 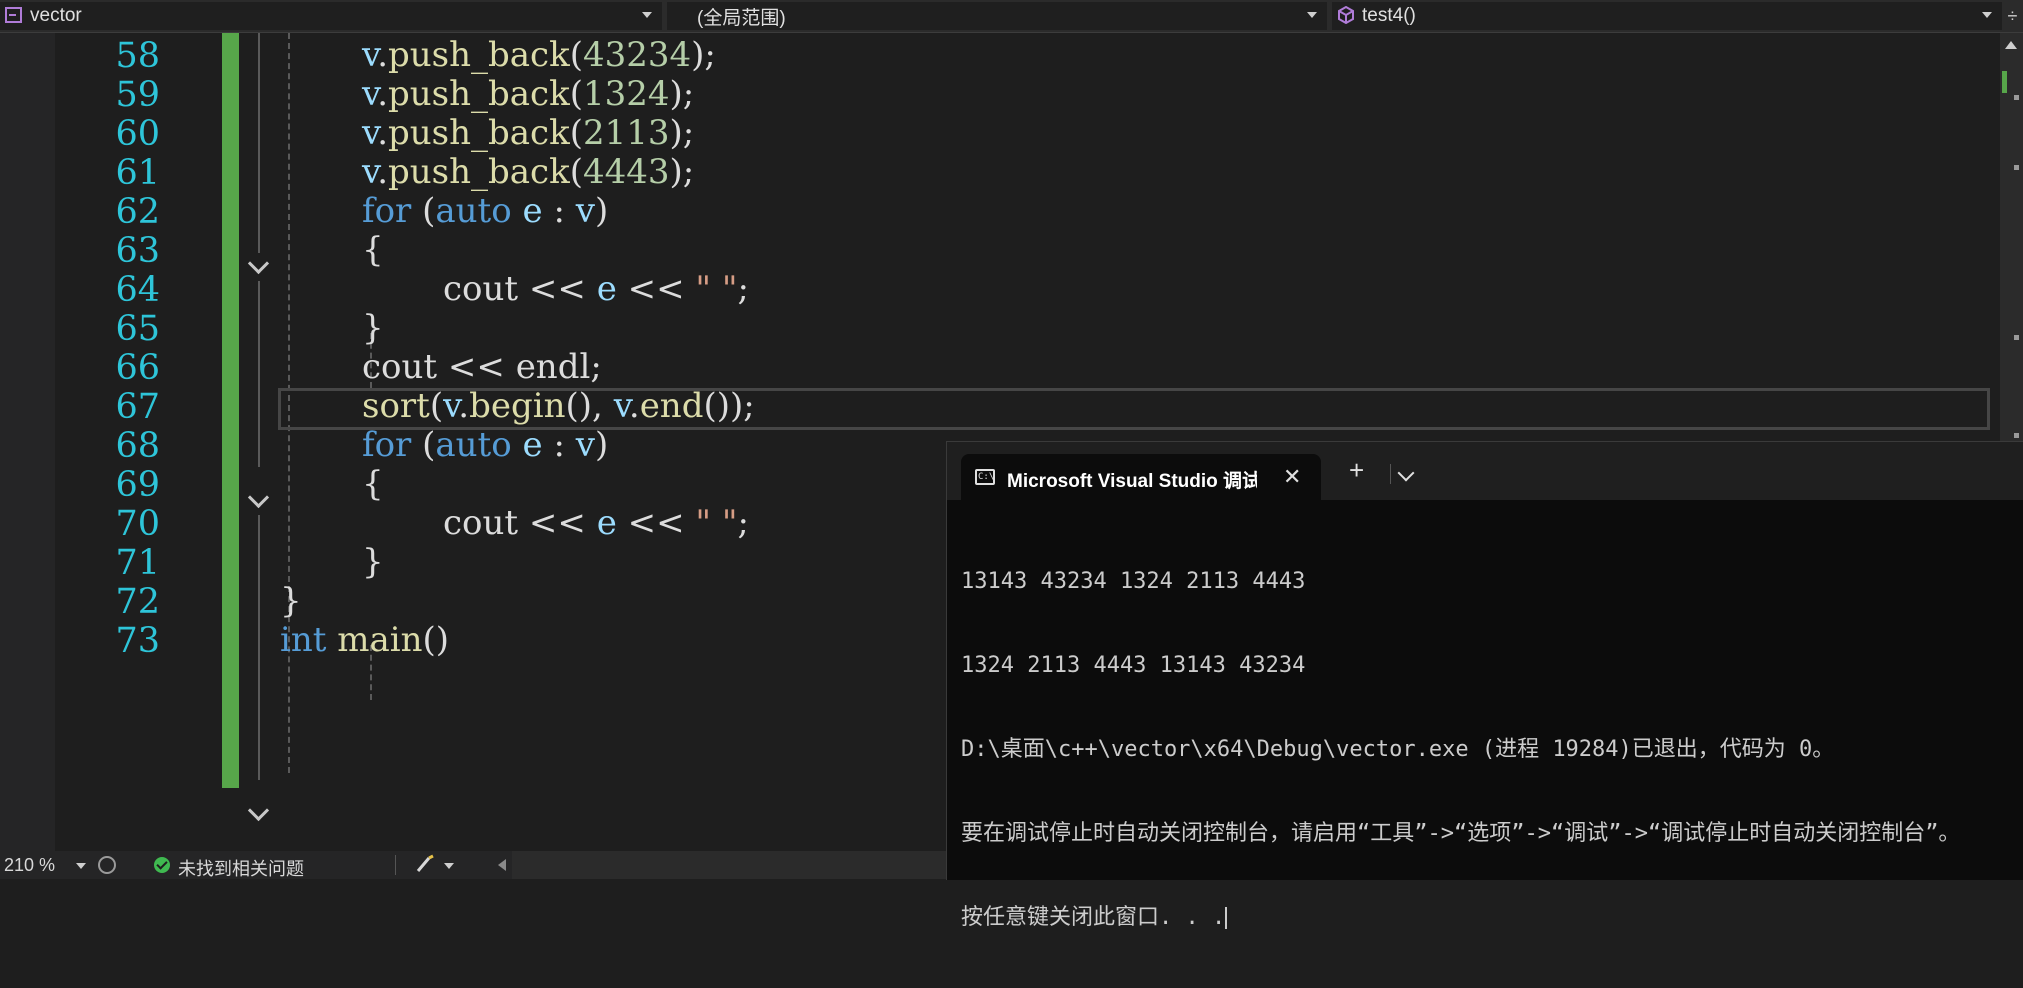 What do you see at coordinates (1346, 15) in the screenshot?
I see `method-cube-icon` at bounding box center [1346, 15].